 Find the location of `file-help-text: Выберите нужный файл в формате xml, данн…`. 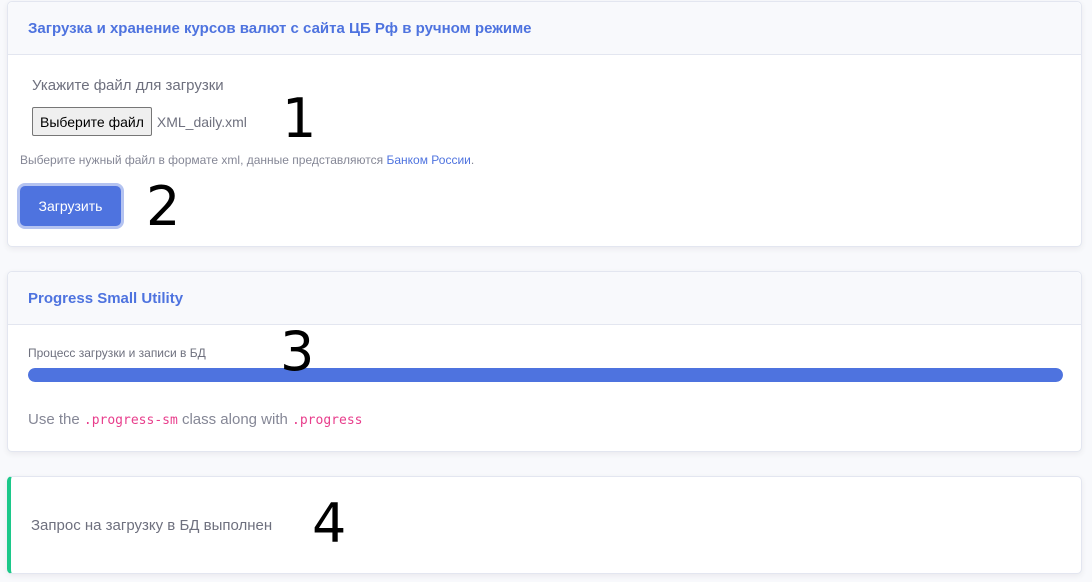

file-help-text: Выберите нужный файл в формате xml, данн… is located at coordinates (247, 160).